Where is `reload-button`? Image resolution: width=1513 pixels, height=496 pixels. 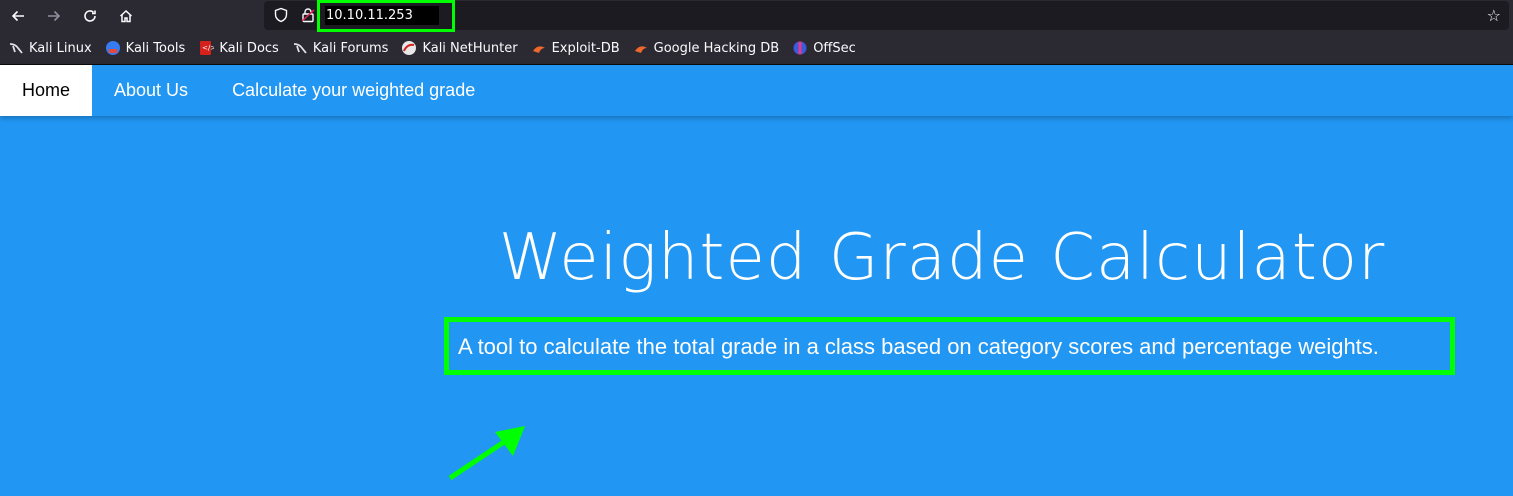 reload-button is located at coordinates (90, 16).